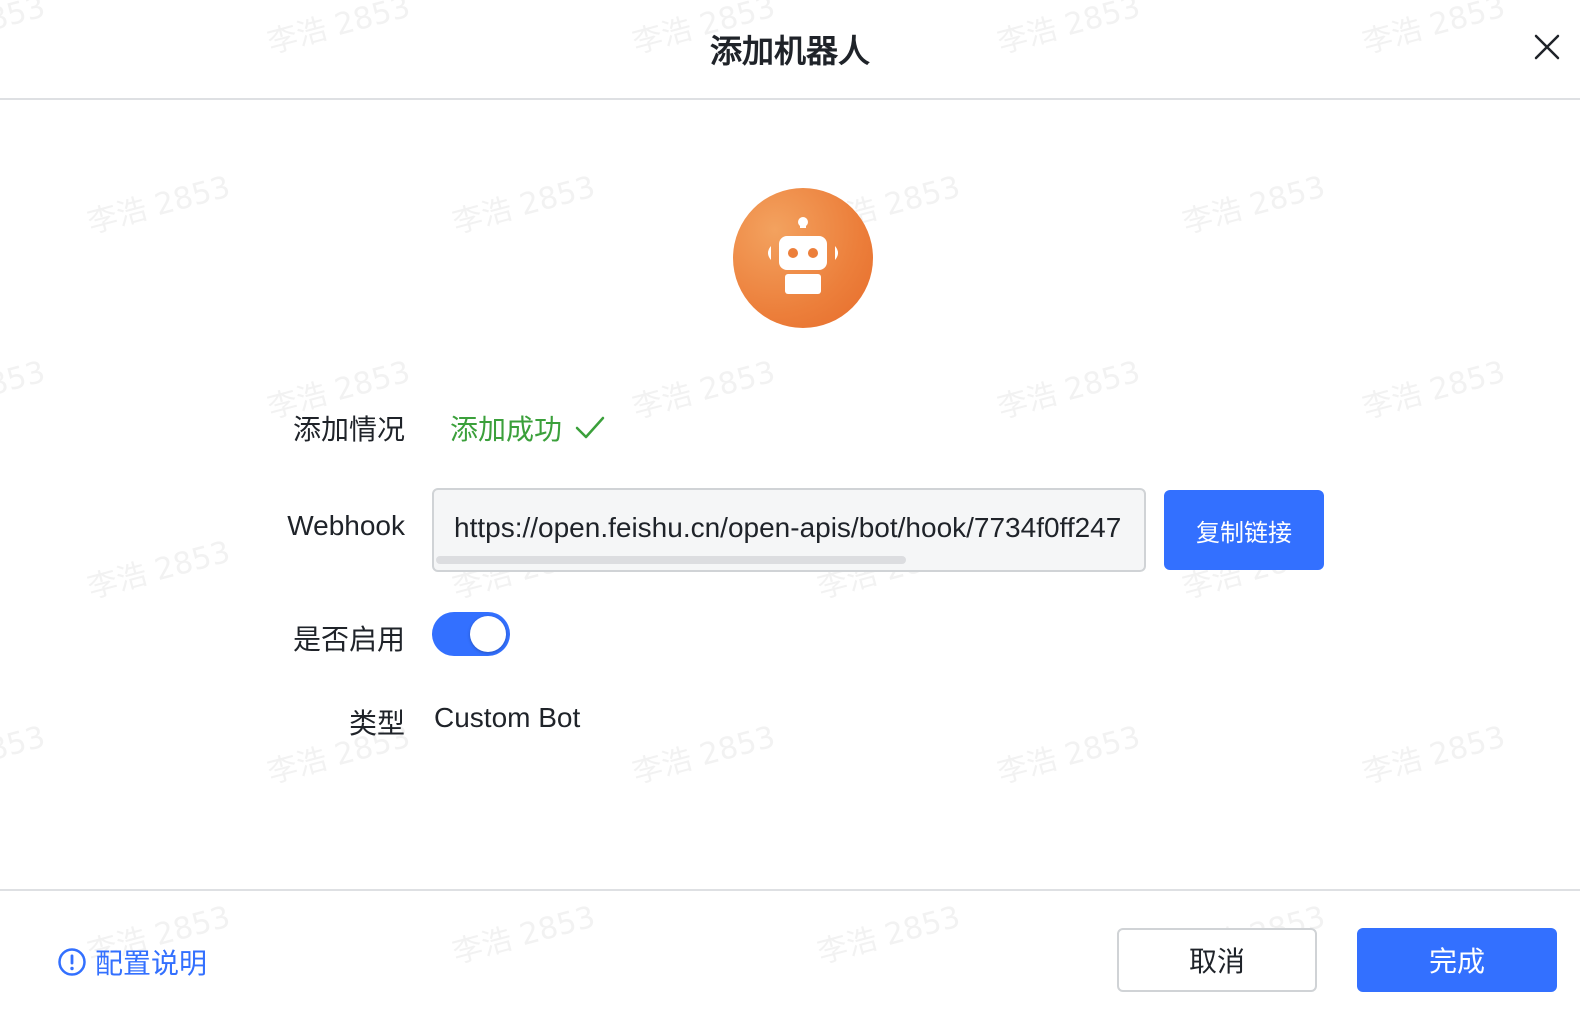 This screenshot has width=1580, height=1016. I want to click on config-help-link: 配置说明, so click(132, 962).